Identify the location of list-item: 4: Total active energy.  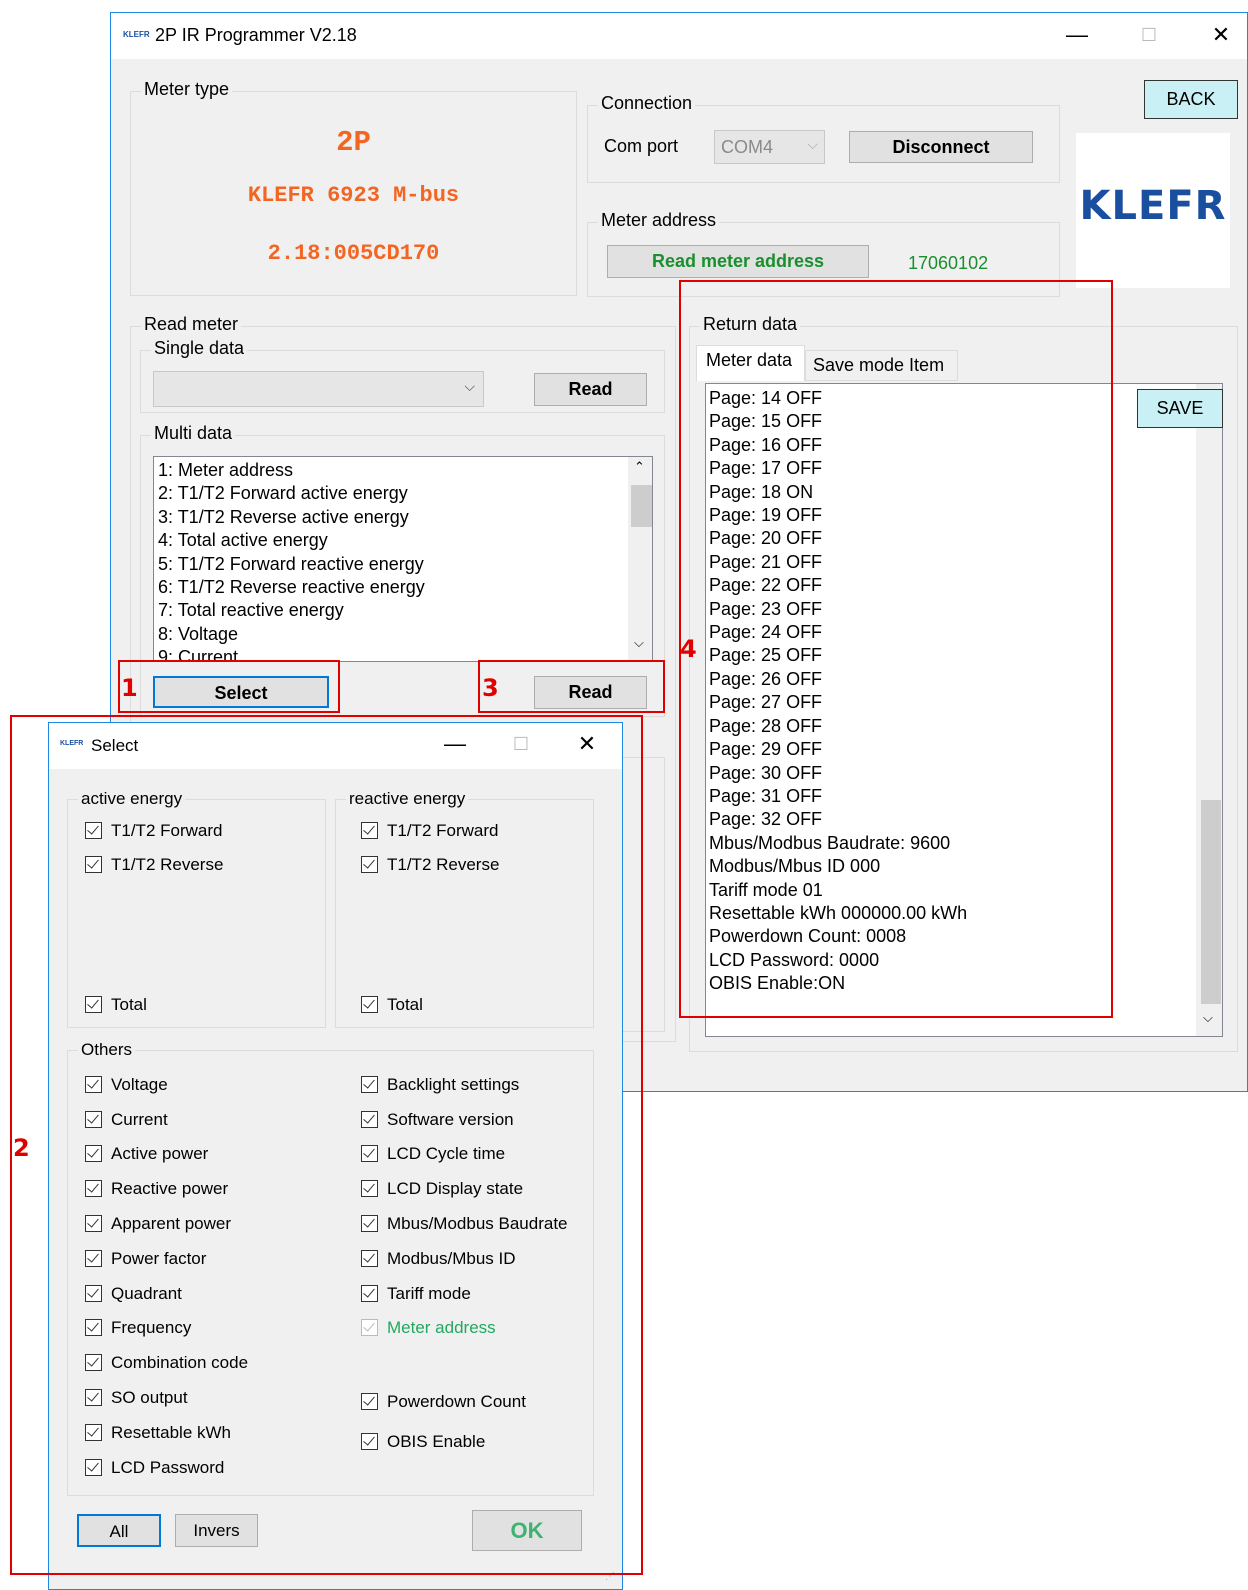
(289, 540).